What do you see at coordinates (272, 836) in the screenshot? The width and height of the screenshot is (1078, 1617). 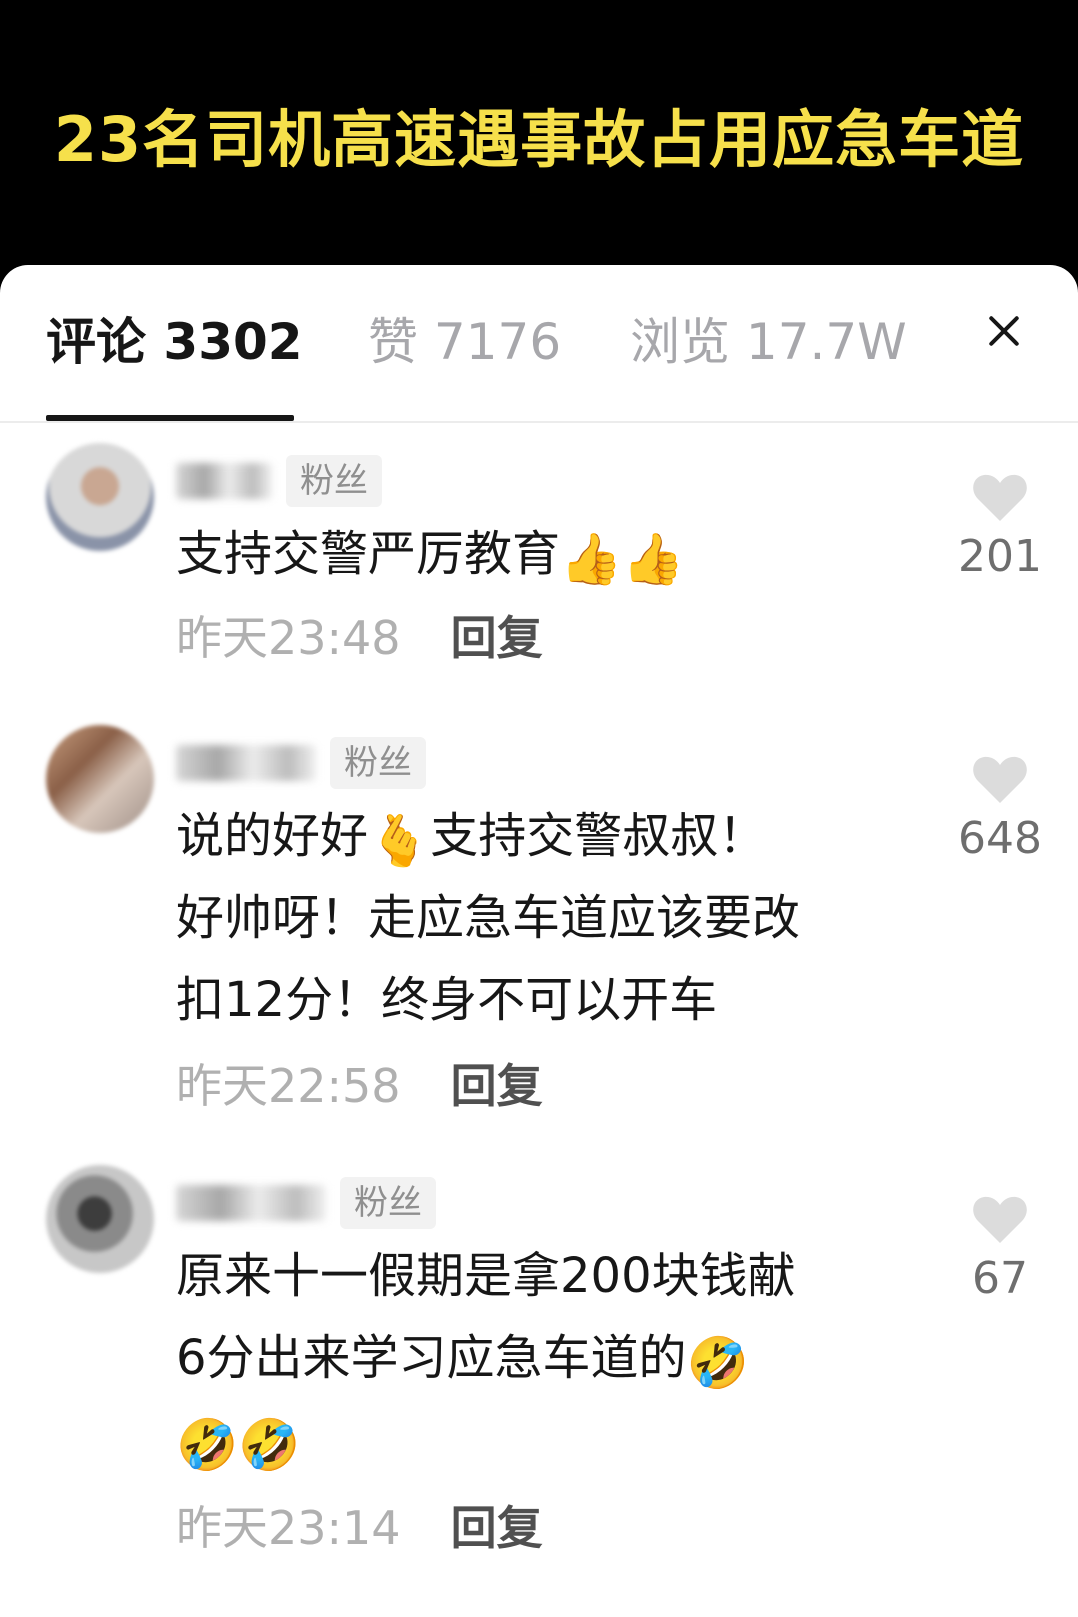 I see `comment-body: 说的好好` at bounding box center [272, 836].